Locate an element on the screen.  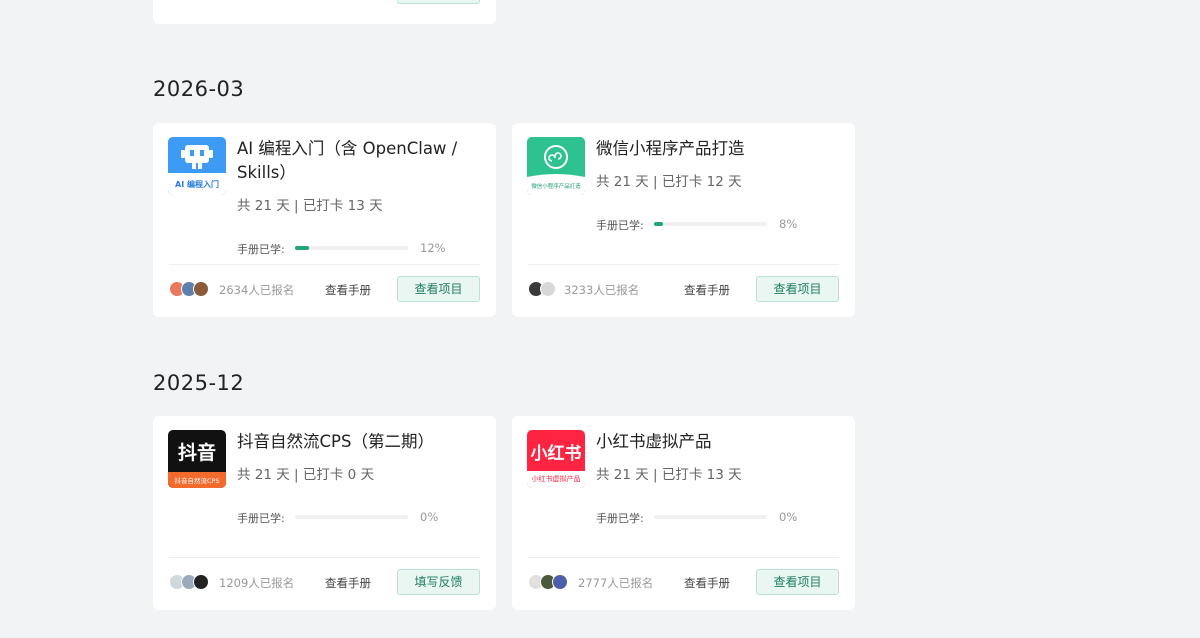
signup-count: 3233人已报名 is located at coordinates (602, 290).